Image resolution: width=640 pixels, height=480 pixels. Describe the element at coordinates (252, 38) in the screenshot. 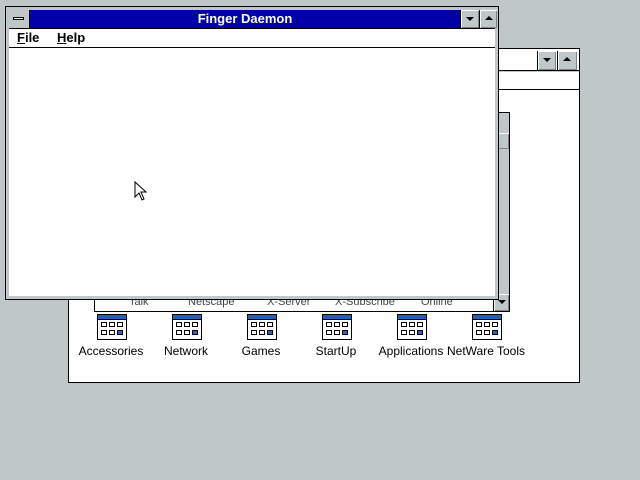

I see `menu-bar: File Help` at that location.